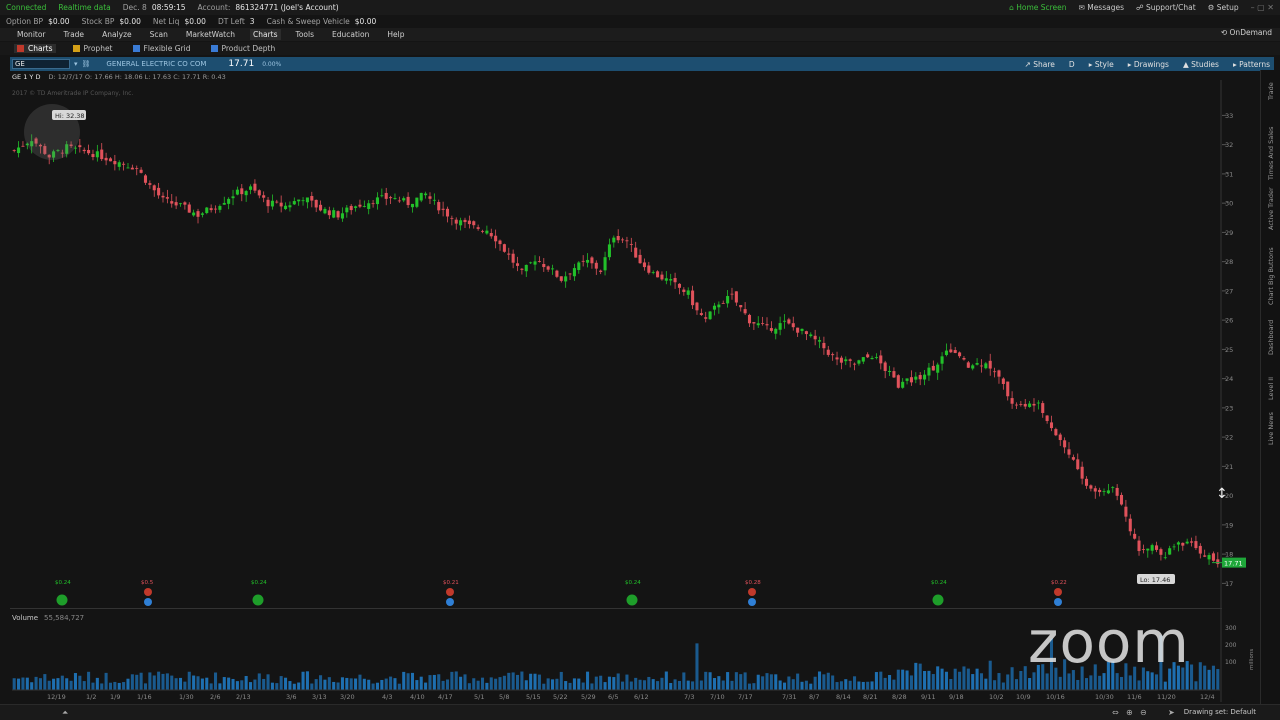  Describe the element at coordinates (395, 34) in the screenshot. I see `menu-help: Help` at that location.